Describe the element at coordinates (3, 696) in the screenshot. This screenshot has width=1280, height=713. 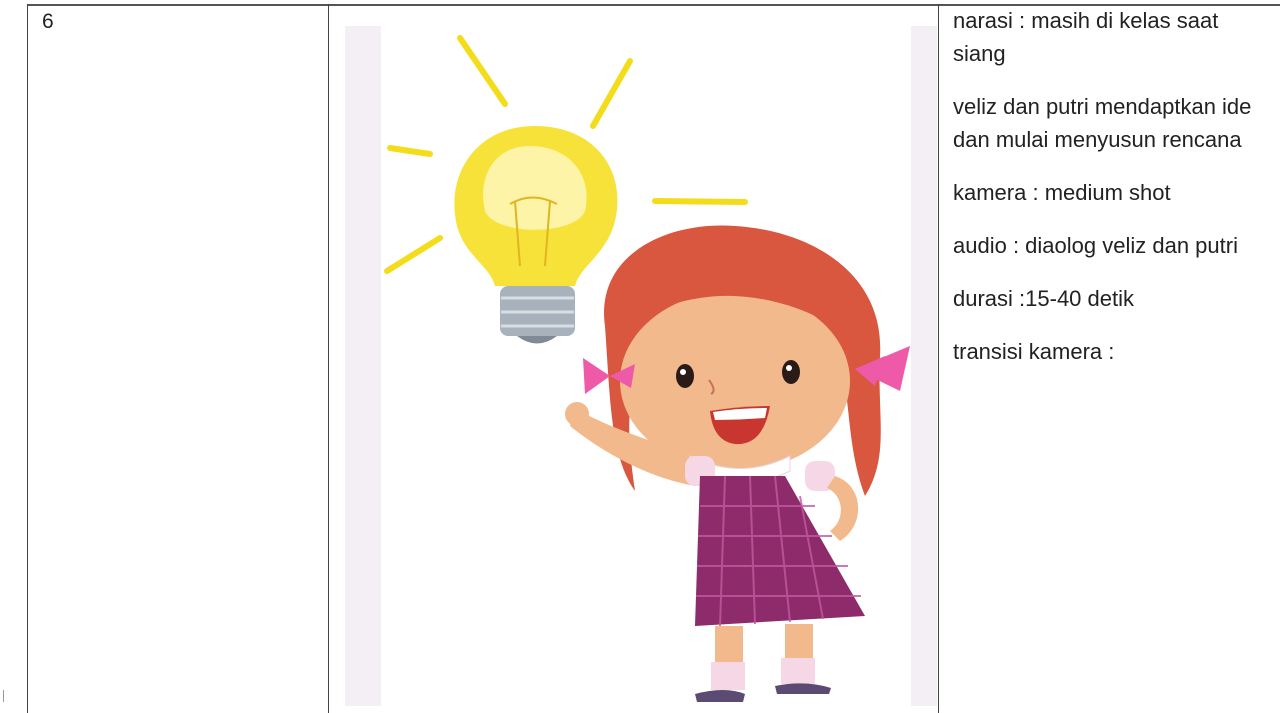
I see `page-edge-mark` at that location.